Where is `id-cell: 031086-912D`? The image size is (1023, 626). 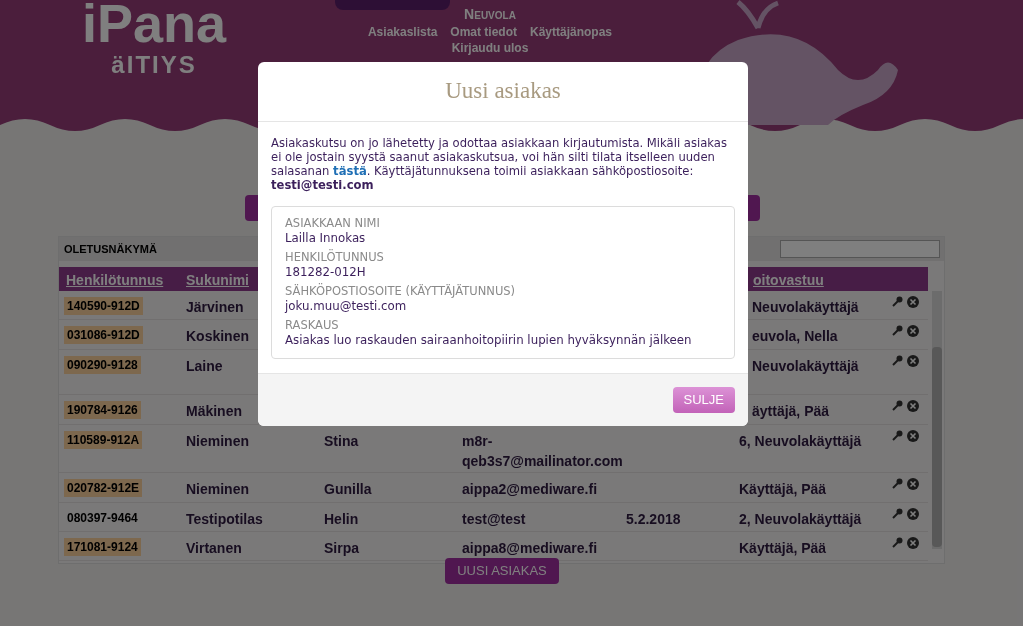
id-cell: 031086-912D is located at coordinates (103, 335).